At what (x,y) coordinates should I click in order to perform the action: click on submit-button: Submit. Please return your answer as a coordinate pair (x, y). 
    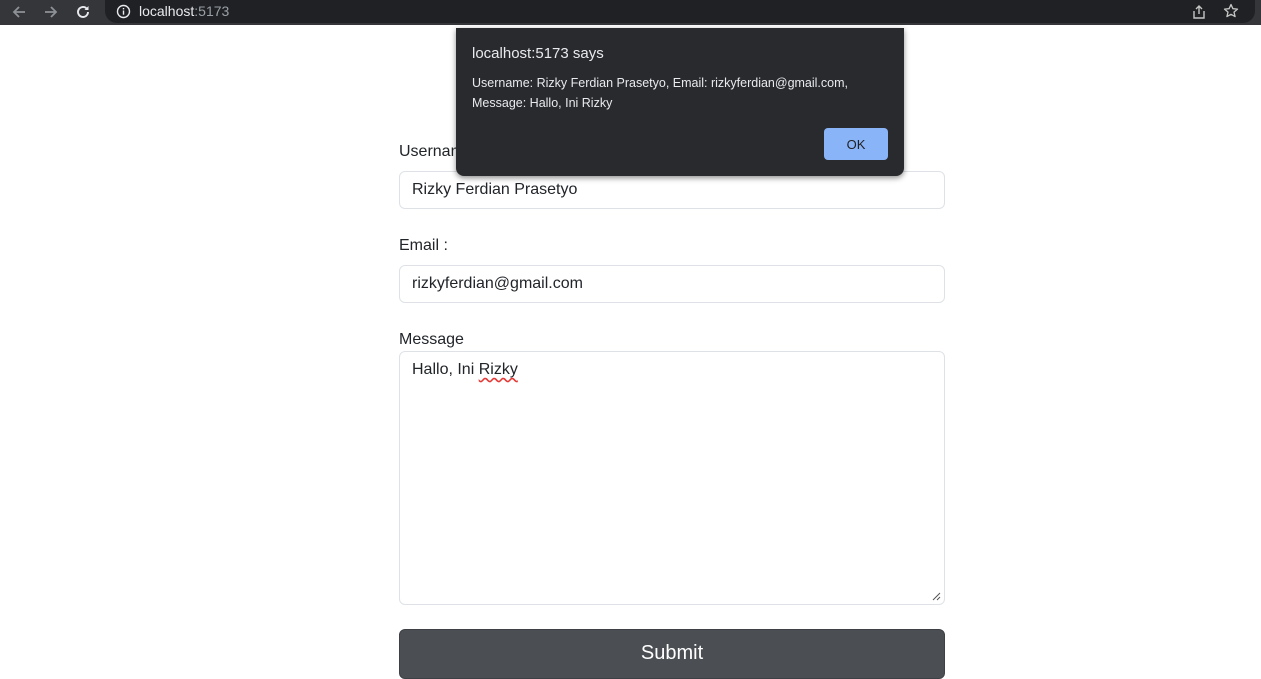
    Looking at the image, I should click on (672, 654).